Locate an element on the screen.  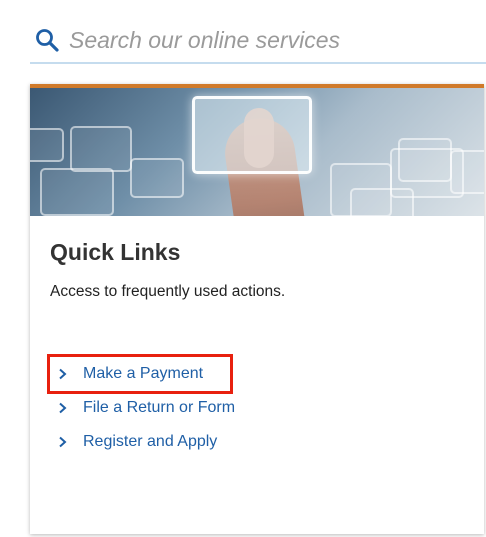
search-icon is located at coordinates (47, 40).